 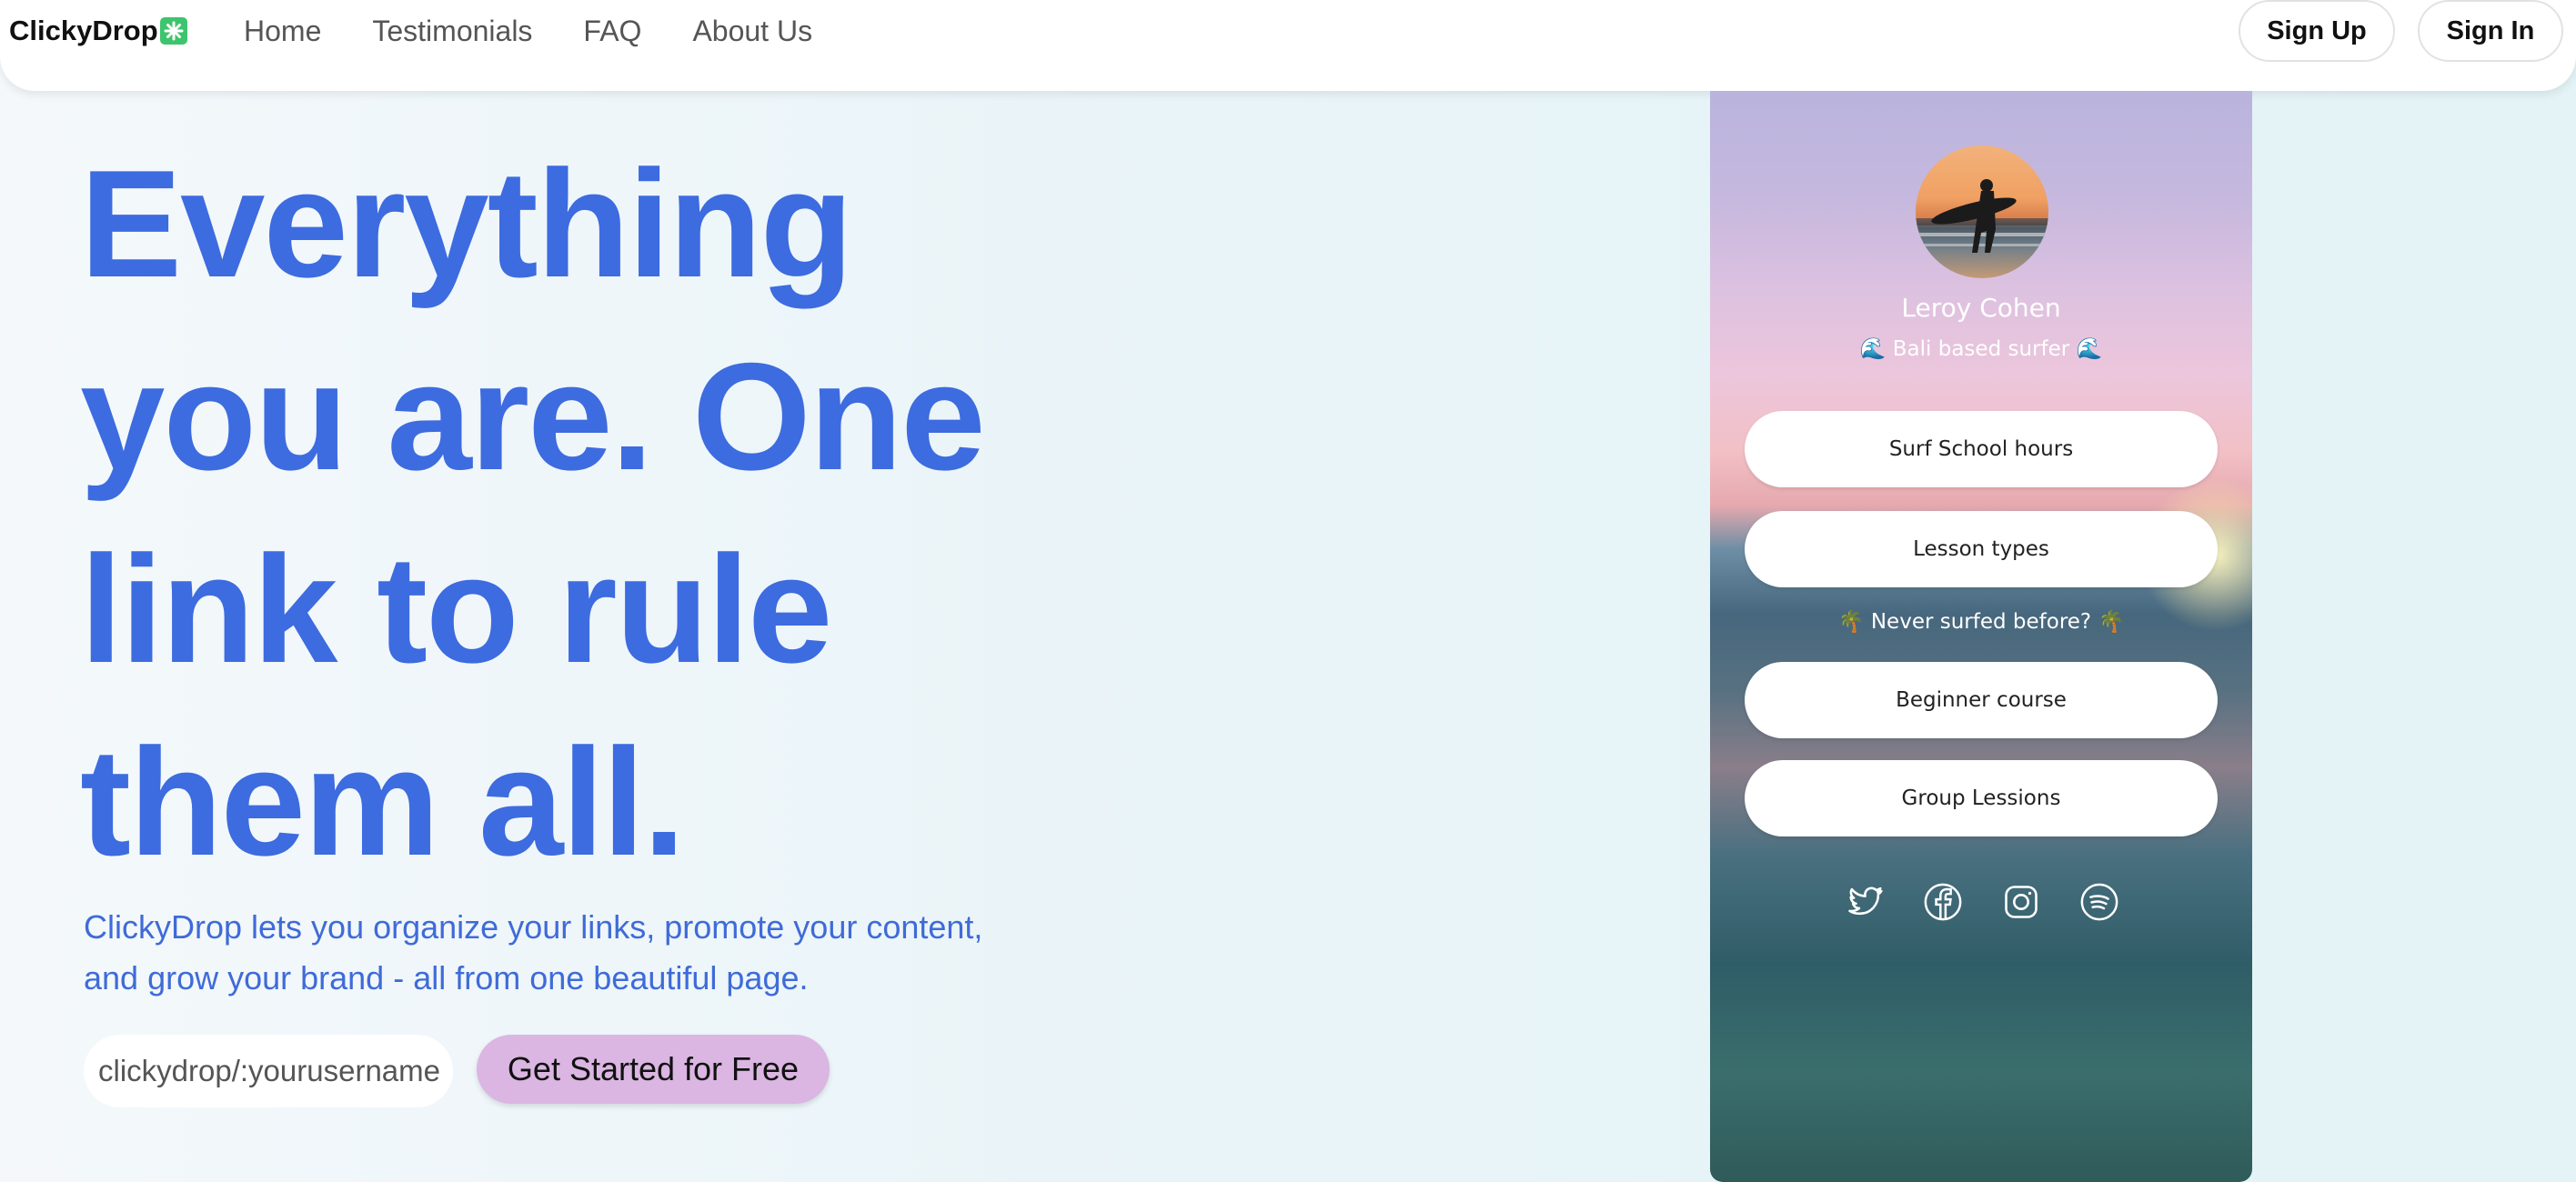 I want to click on avatar, so click(x=1982, y=211).